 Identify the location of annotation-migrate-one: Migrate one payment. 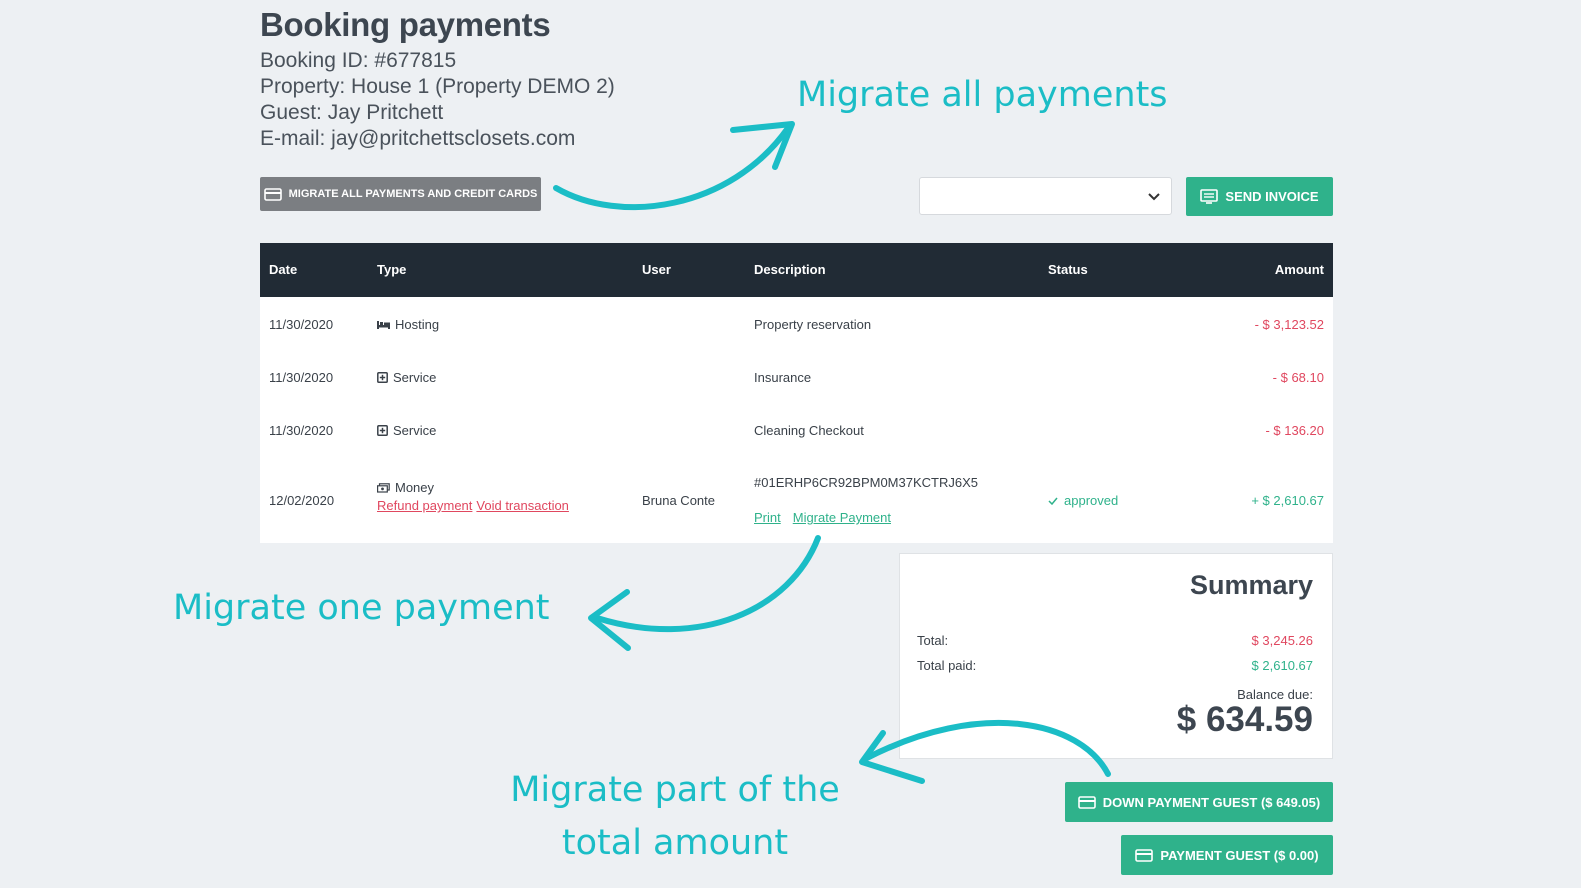
(361, 608).